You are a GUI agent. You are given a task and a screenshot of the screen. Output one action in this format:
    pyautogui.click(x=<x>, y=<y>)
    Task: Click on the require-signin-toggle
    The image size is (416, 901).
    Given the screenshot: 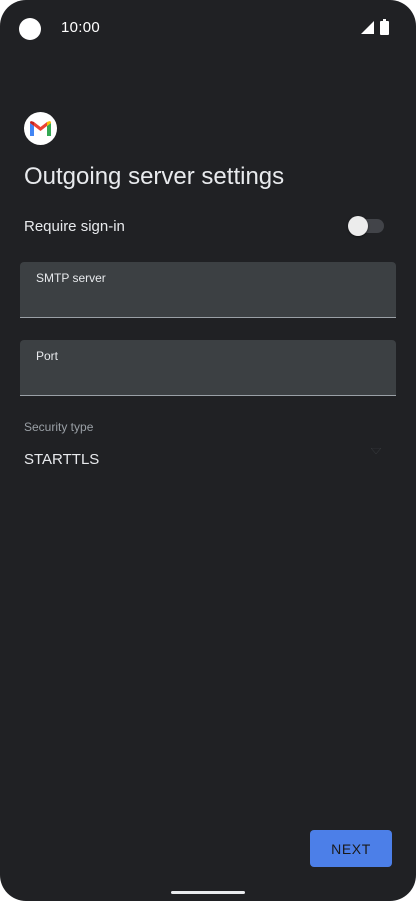 What is the action you would take?
    pyautogui.click(x=366, y=226)
    